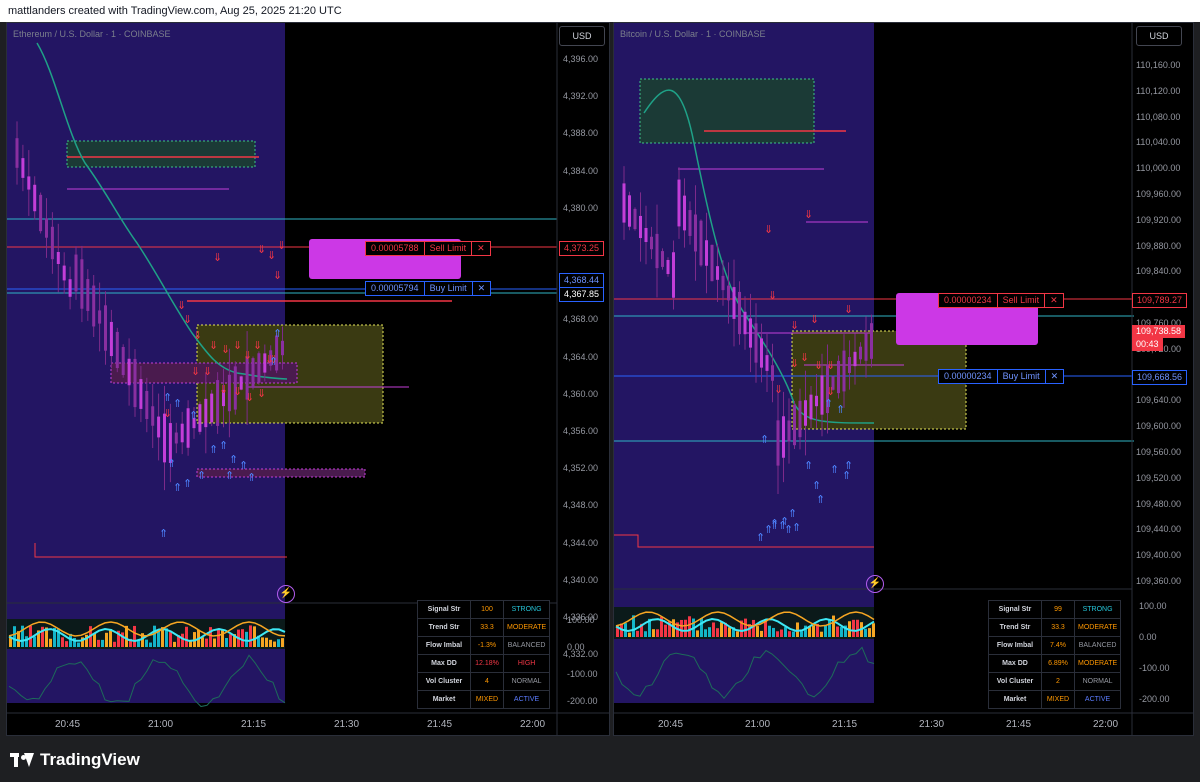 The height and width of the screenshot is (782, 1200). I want to click on price-tick: 110,120.00, so click(1158, 90).